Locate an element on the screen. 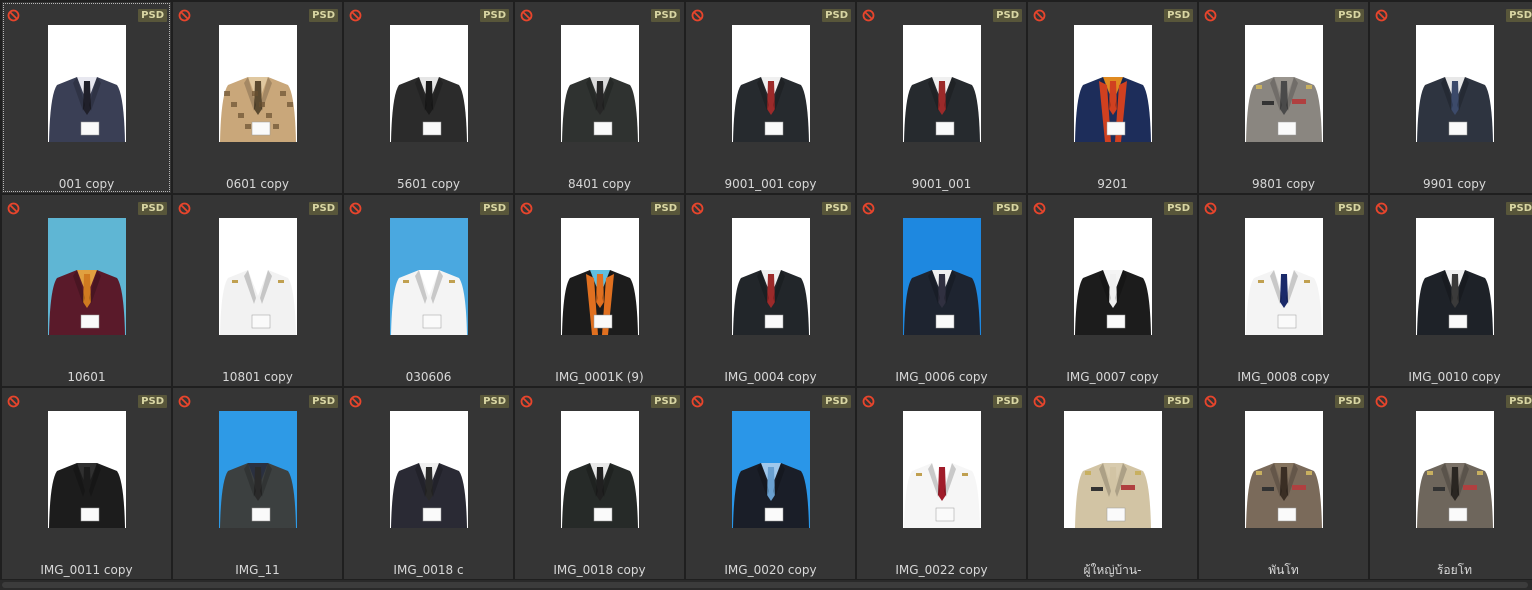 This screenshot has height=590, width=1532. thumbnail-item: PSD IMG_0008 copy is located at coordinates (1283, 290).